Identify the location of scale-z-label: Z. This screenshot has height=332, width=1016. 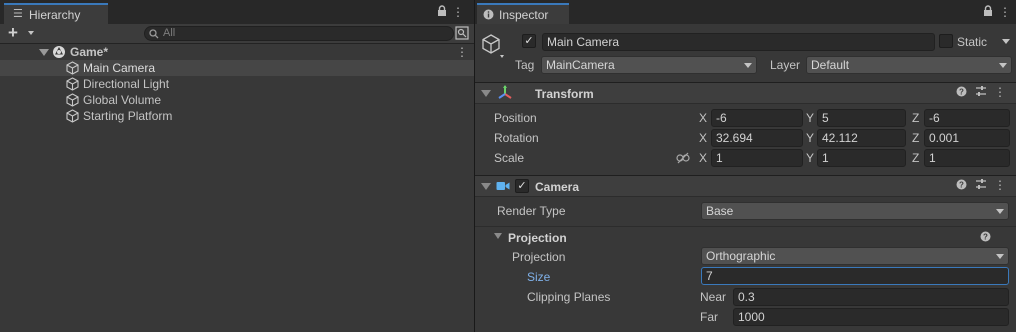
(915, 158).